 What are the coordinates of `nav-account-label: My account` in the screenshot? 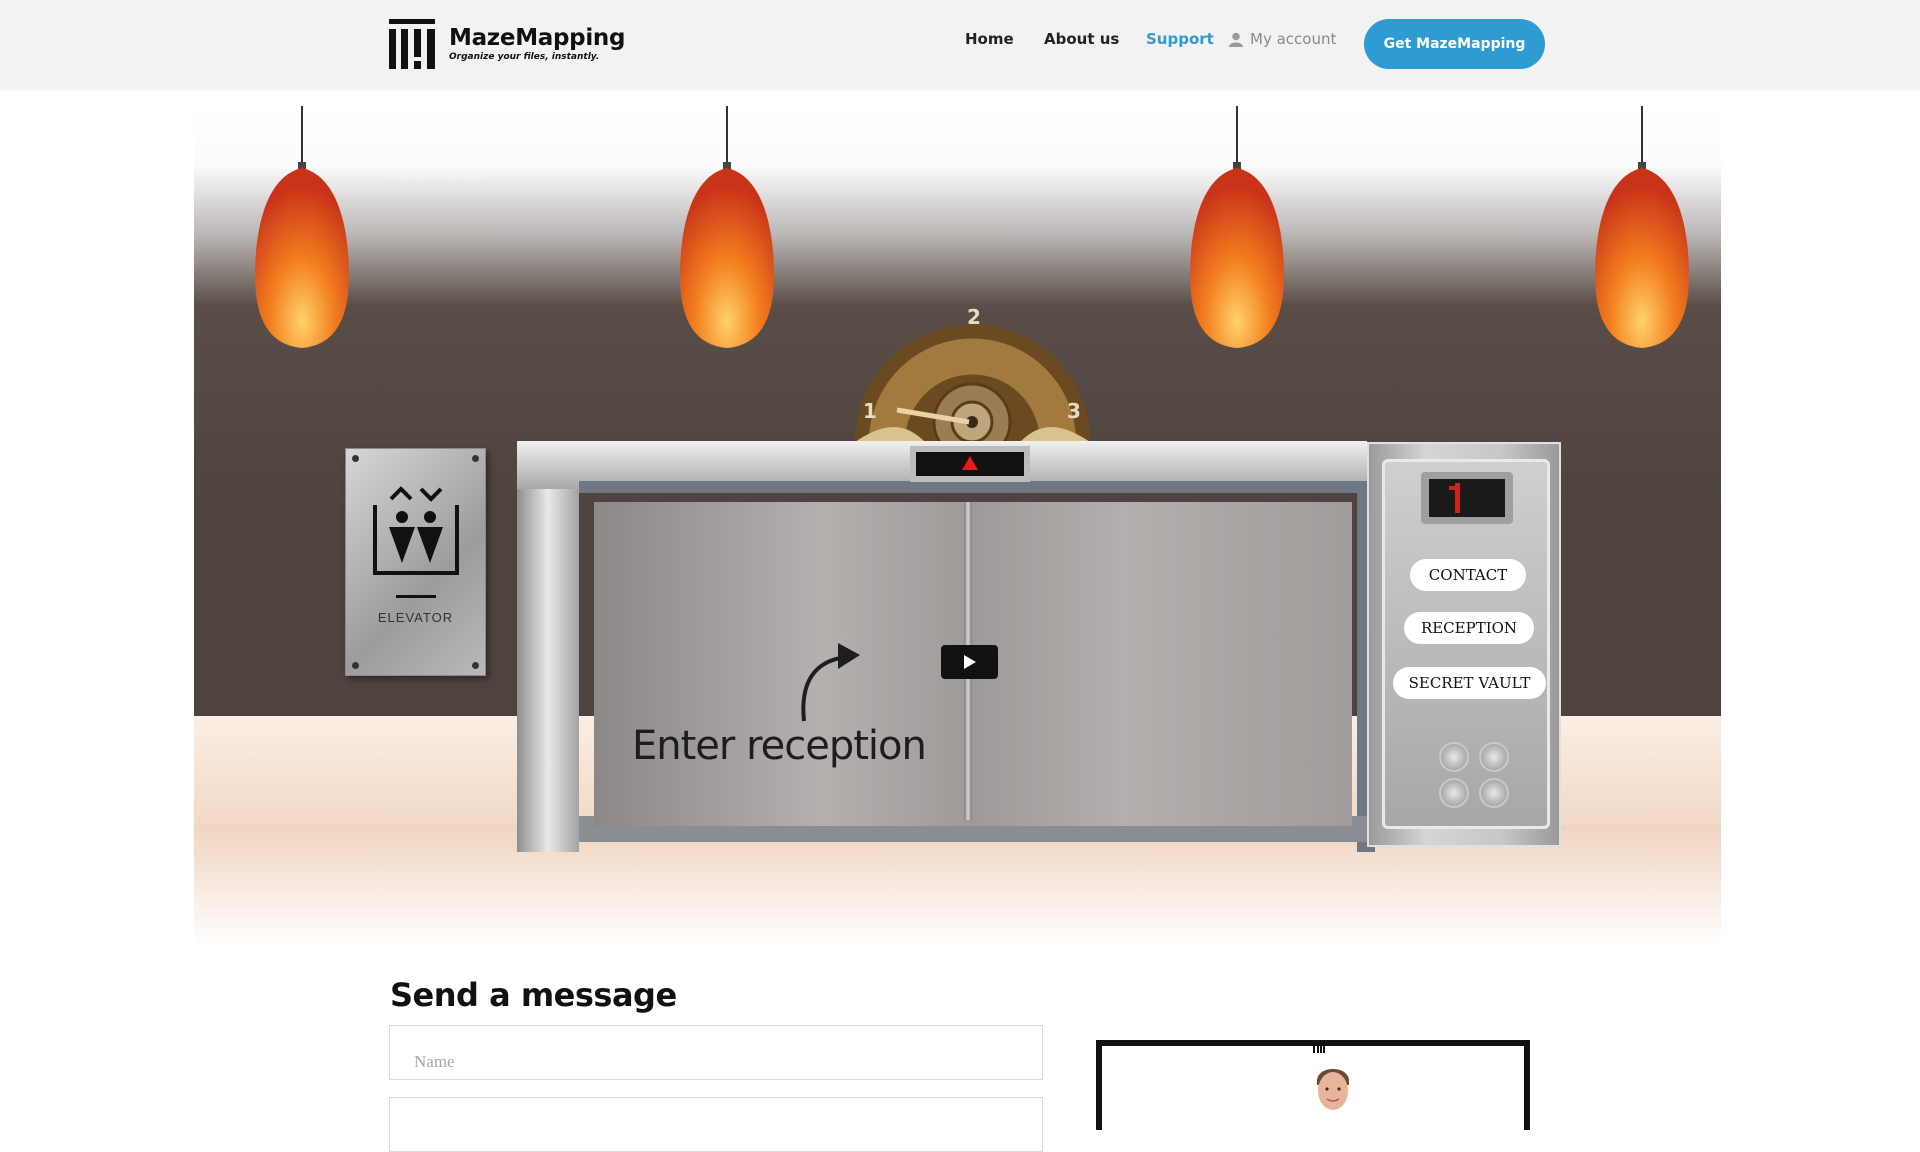 It's located at (1293, 39).